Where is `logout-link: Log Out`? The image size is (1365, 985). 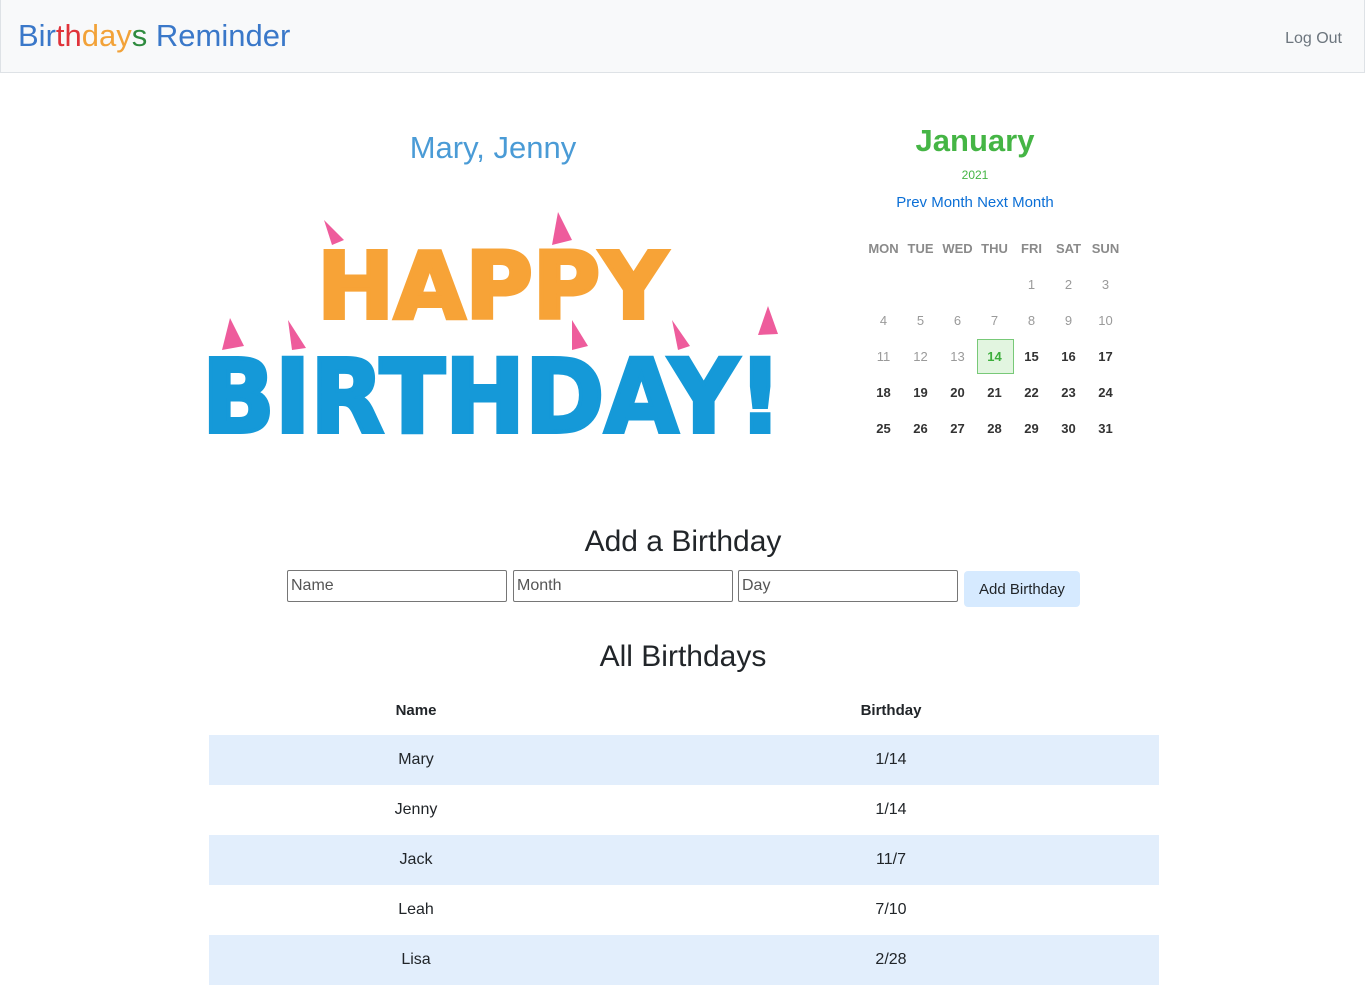 logout-link: Log Out is located at coordinates (1313, 39).